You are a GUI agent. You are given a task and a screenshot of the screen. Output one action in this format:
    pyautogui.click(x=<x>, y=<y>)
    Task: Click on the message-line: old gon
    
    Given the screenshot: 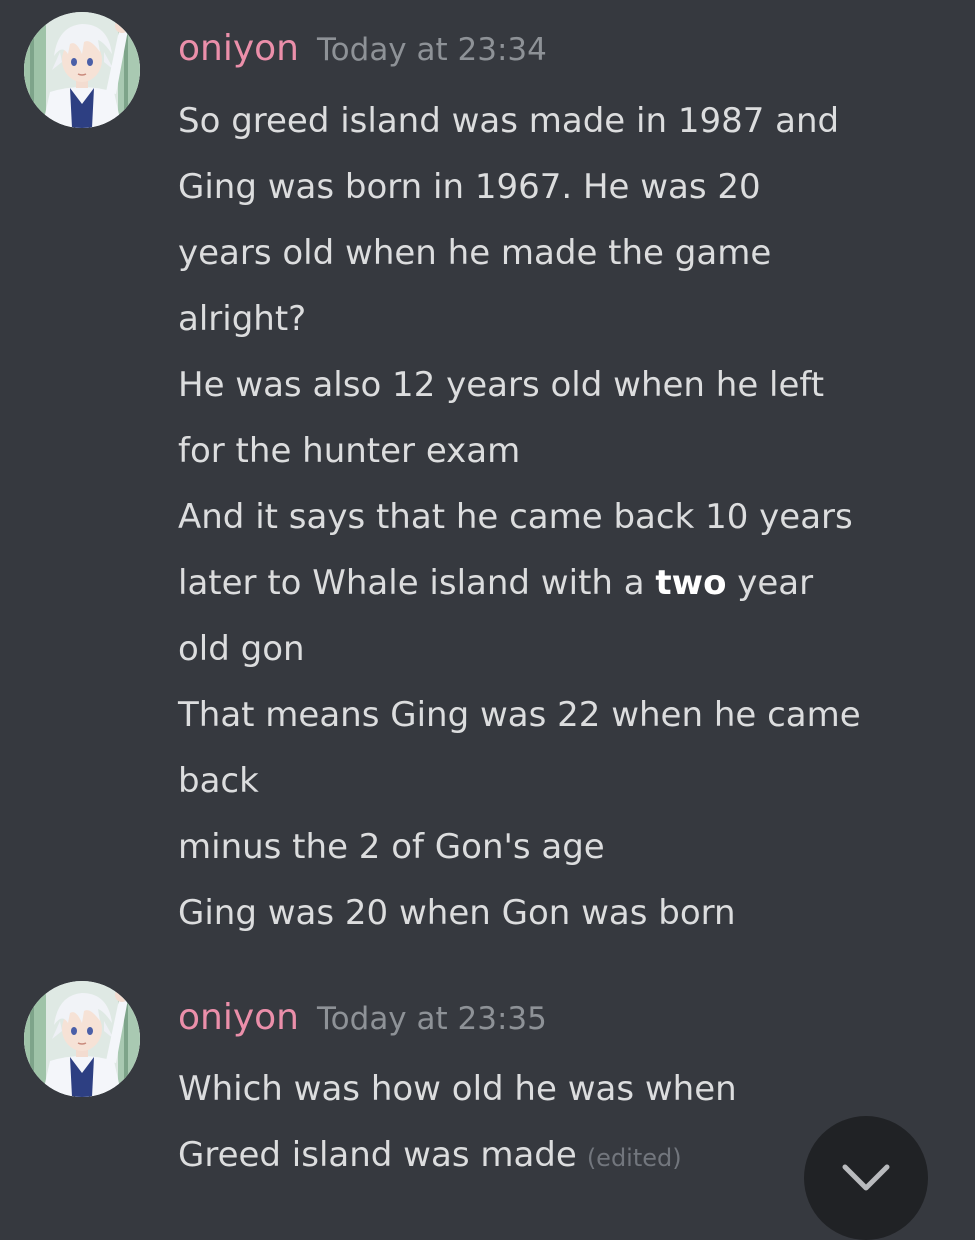 What is the action you would take?
    pyautogui.click(x=241, y=649)
    